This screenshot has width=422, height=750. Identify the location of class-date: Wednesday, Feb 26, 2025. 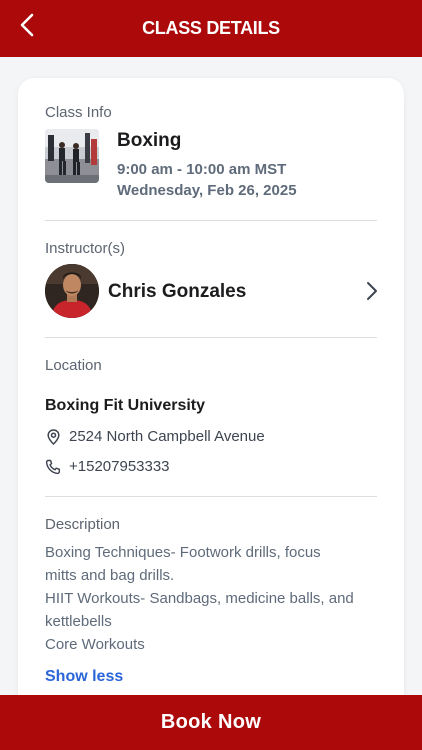
(207, 190).